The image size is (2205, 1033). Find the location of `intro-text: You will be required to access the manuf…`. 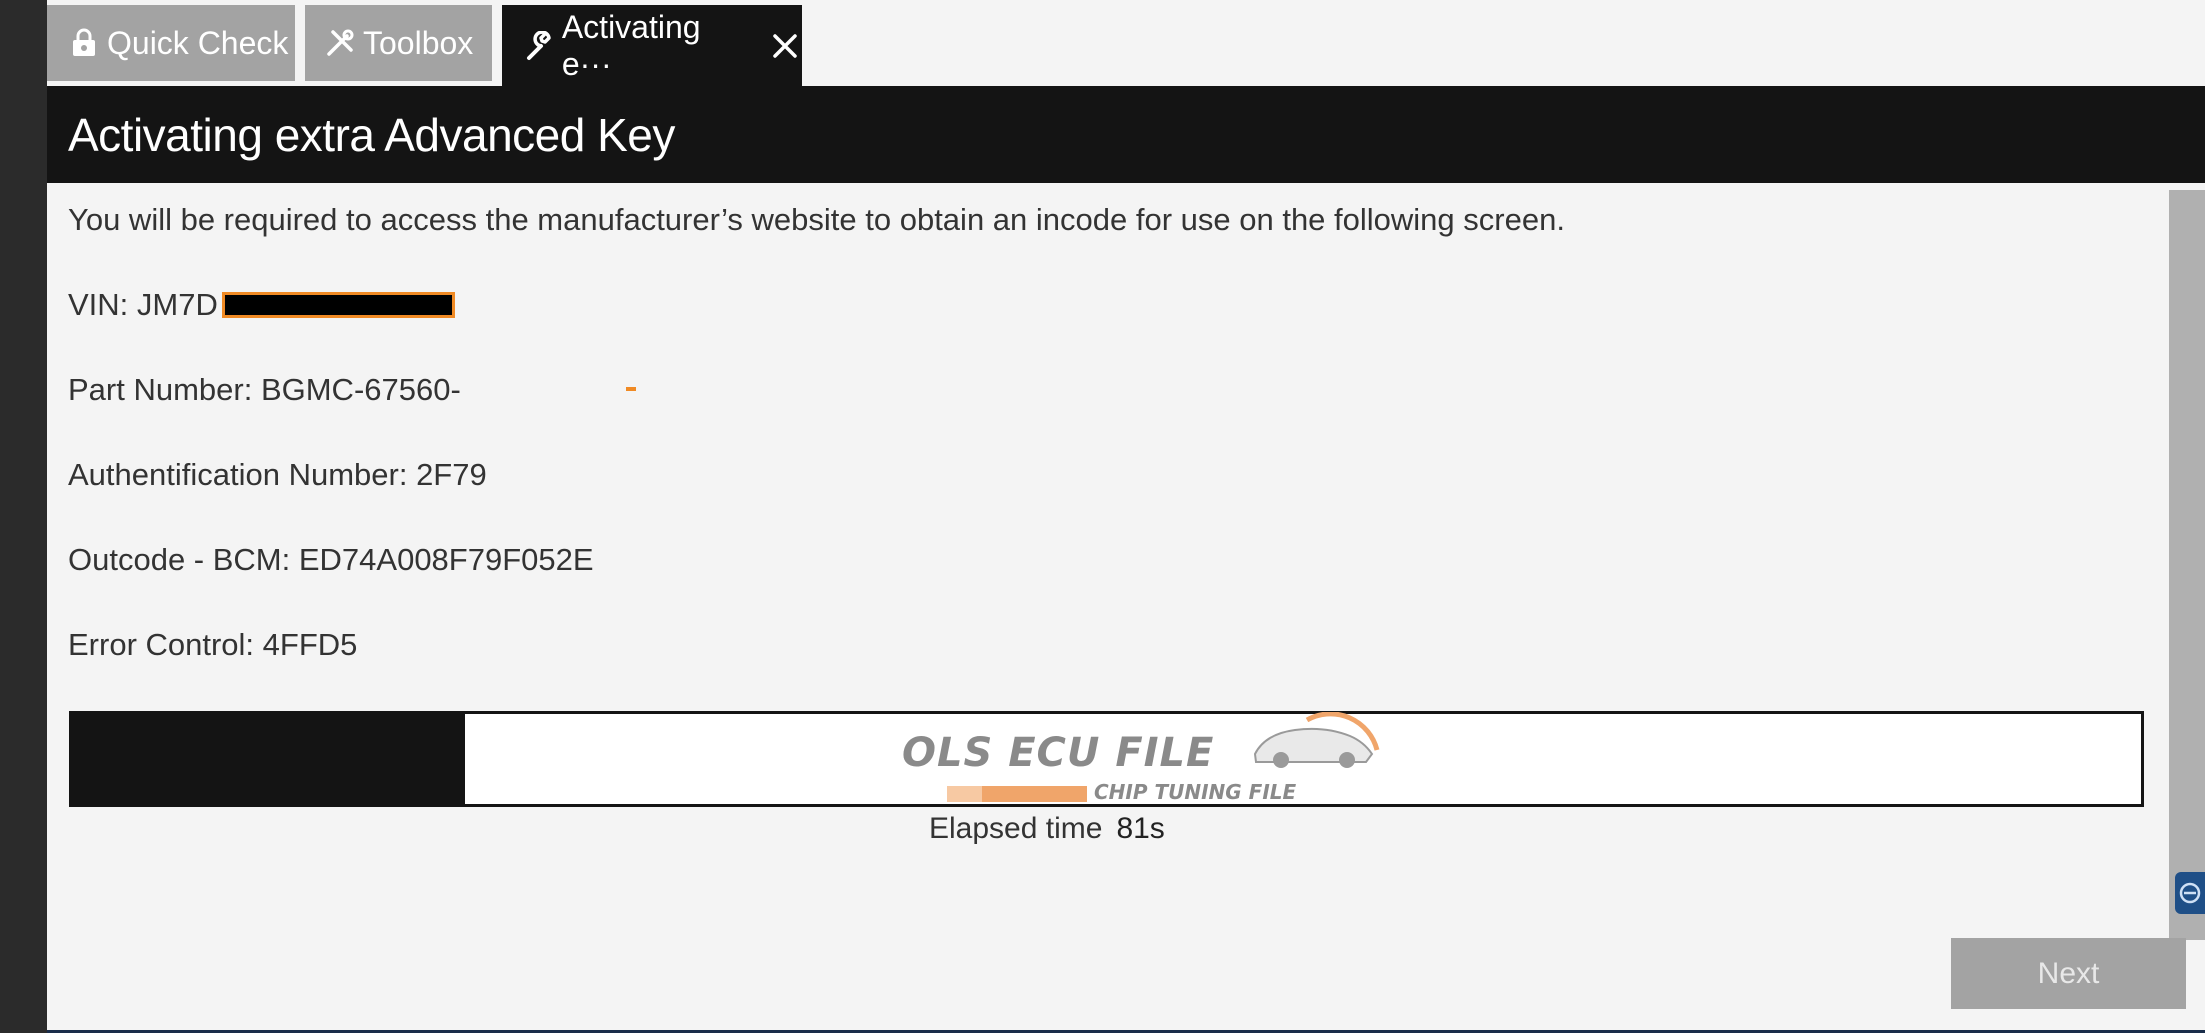

intro-text: You will be required to access the manuf… is located at coordinates (816, 219).